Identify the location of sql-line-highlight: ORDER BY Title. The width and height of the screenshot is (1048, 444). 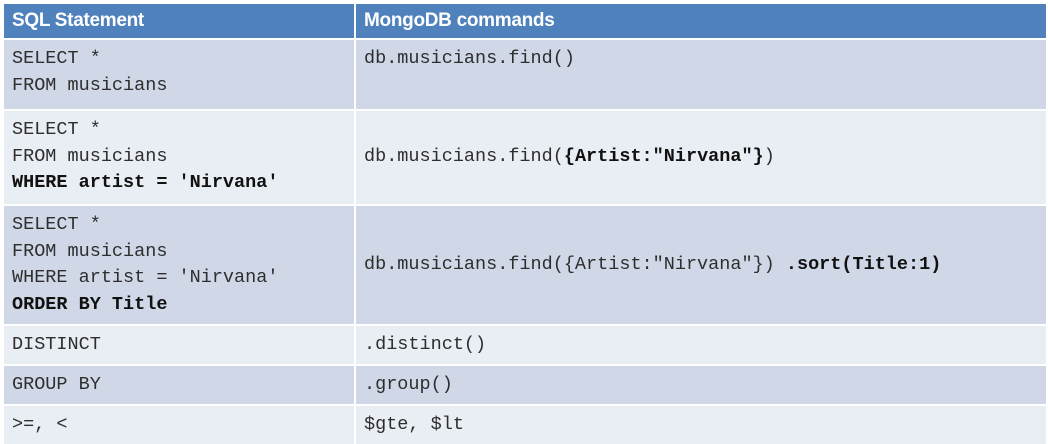
(90, 304).